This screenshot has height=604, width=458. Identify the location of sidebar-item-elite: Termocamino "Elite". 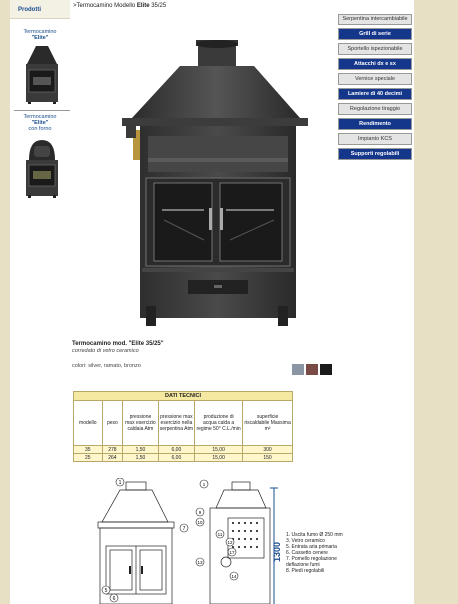
(40, 35).